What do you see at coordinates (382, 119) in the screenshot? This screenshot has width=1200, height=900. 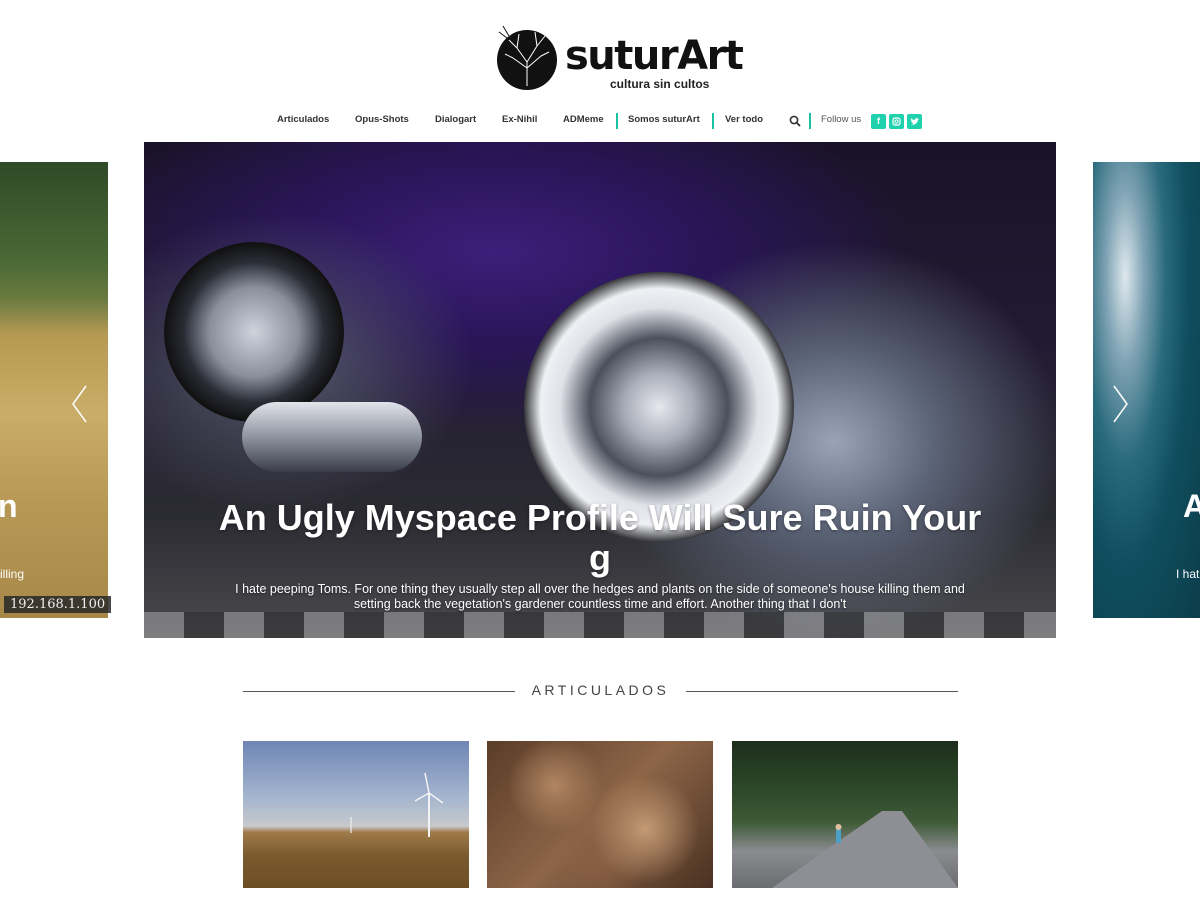 I see `nav-item-opus-shots: Opus-Shots` at bounding box center [382, 119].